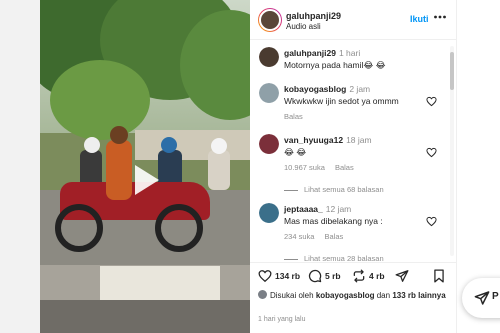 Image resolution: width=500 pixels, height=333 pixels. I want to click on comment-text: Wkwkwkw ijin sedot ya ommm, so click(341, 101).